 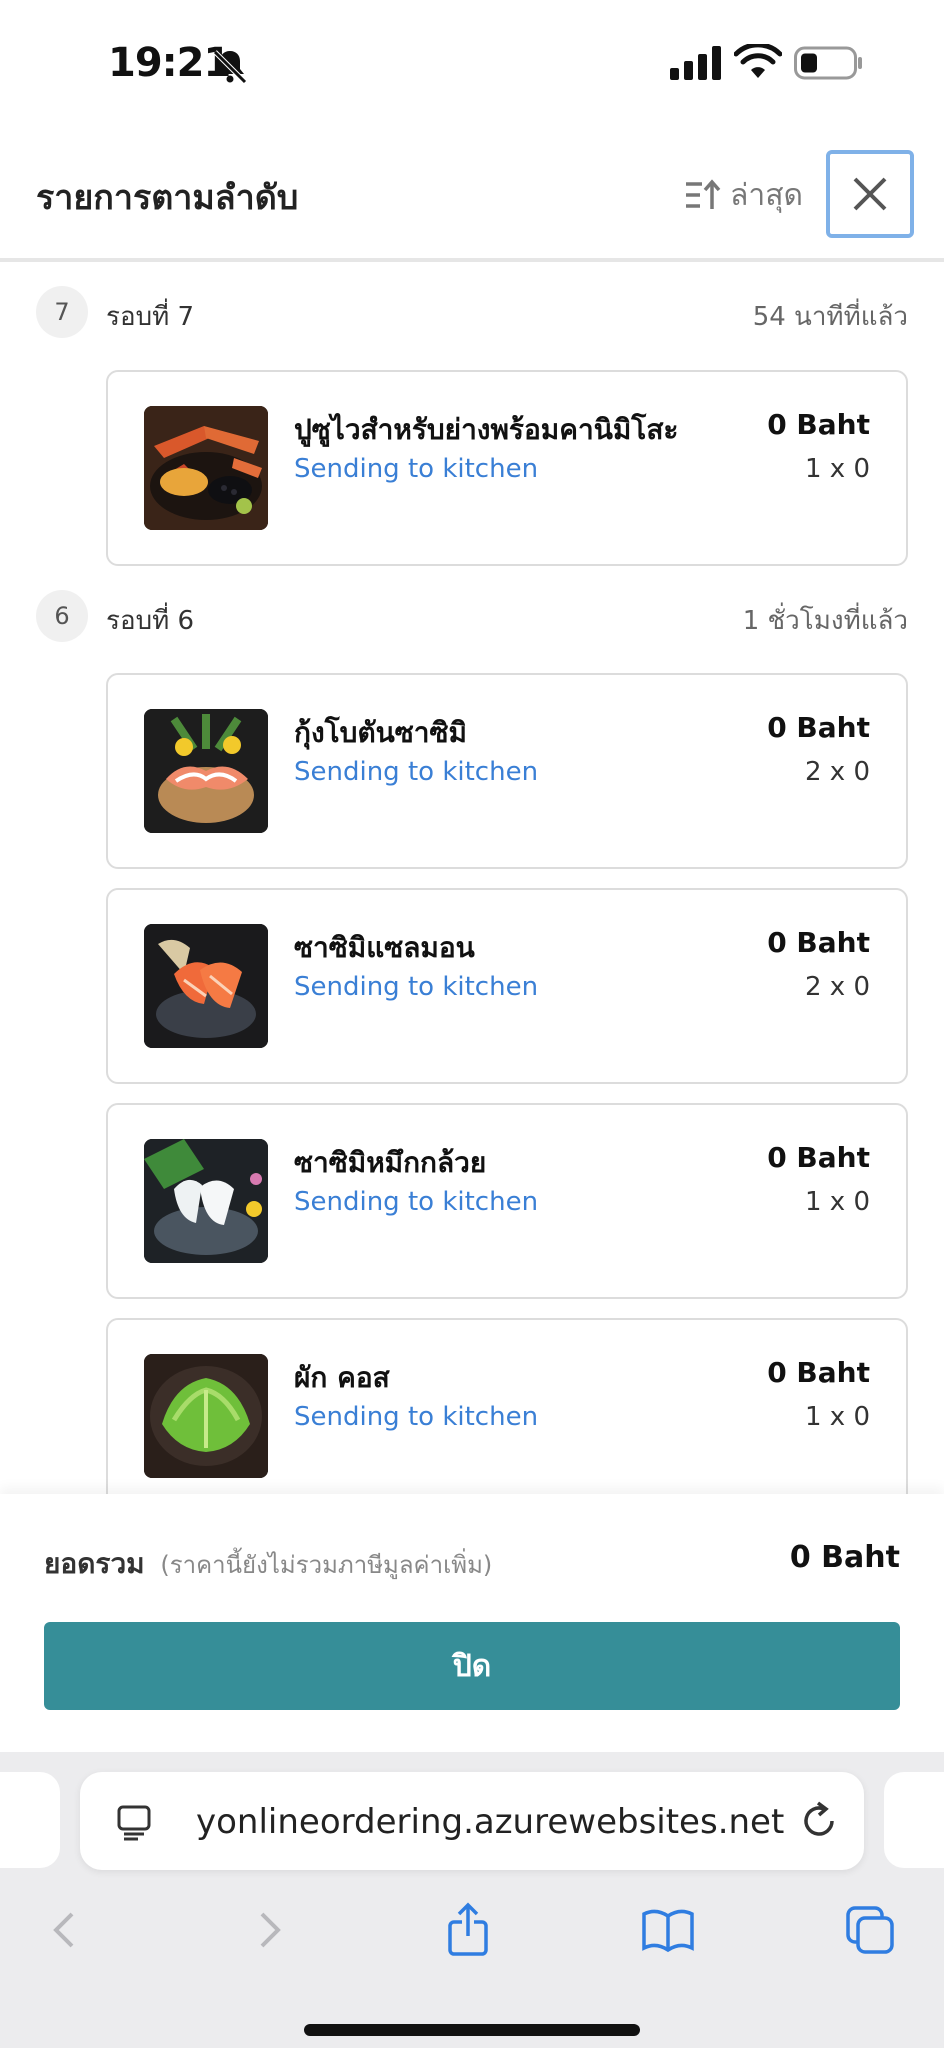 What do you see at coordinates (167, 198) in the screenshot?
I see `page-title: รายการตามลำดับ` at bounding box center [167, 198].